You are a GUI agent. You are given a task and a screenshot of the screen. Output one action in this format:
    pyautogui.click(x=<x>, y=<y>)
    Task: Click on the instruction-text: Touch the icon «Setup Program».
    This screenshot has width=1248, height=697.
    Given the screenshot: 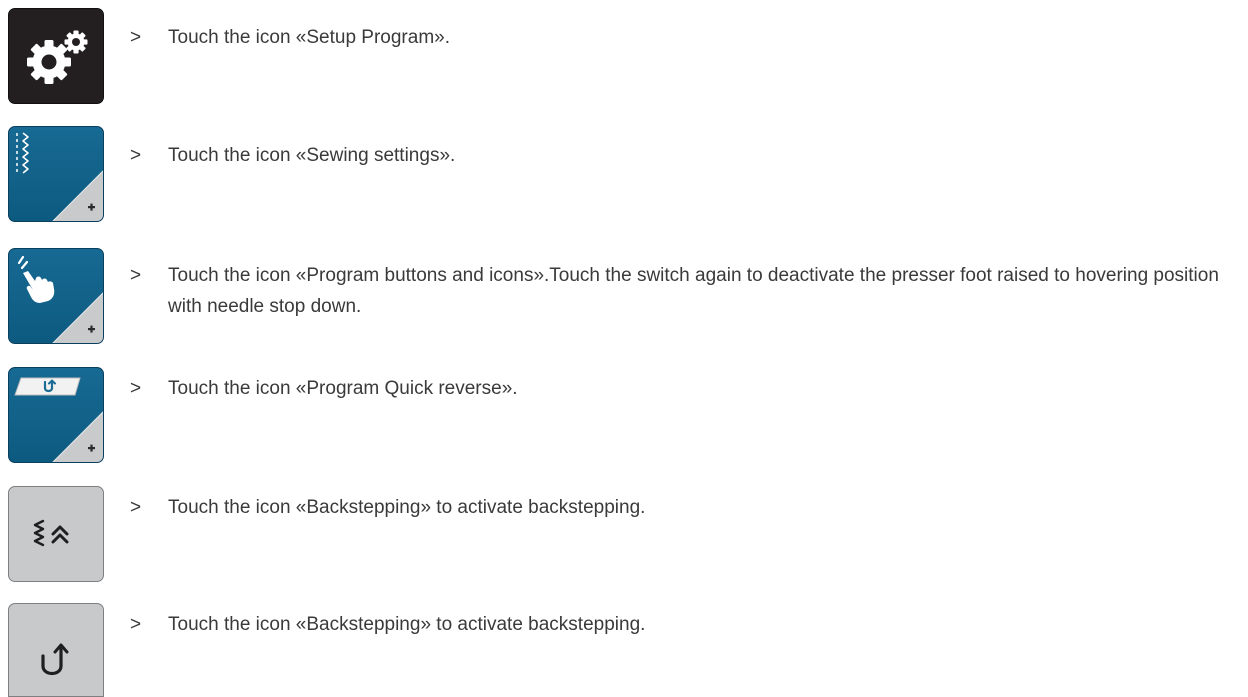 What is the action you would take?
    pyautogui.click(x=309, y=37)
    